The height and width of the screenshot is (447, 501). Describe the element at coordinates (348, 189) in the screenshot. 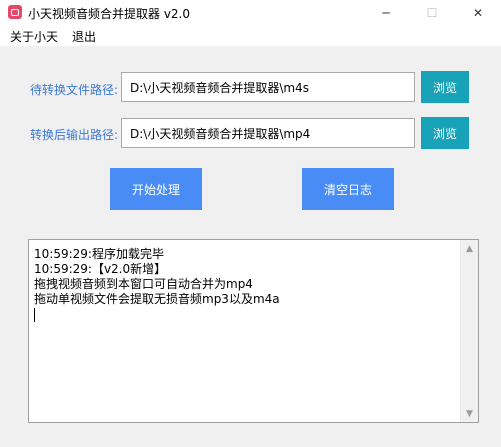

I see `clear-log-button: 清空日志` at that location.